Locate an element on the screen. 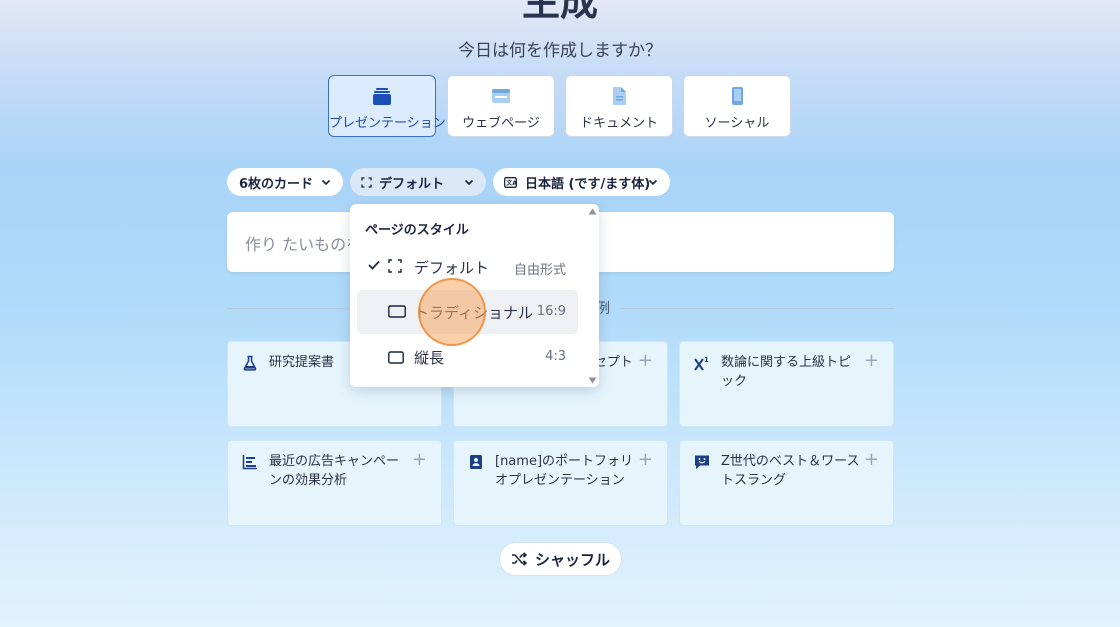  page-subtitle: 今日は何を作成しますか？ is located at coordinates (560, 51).